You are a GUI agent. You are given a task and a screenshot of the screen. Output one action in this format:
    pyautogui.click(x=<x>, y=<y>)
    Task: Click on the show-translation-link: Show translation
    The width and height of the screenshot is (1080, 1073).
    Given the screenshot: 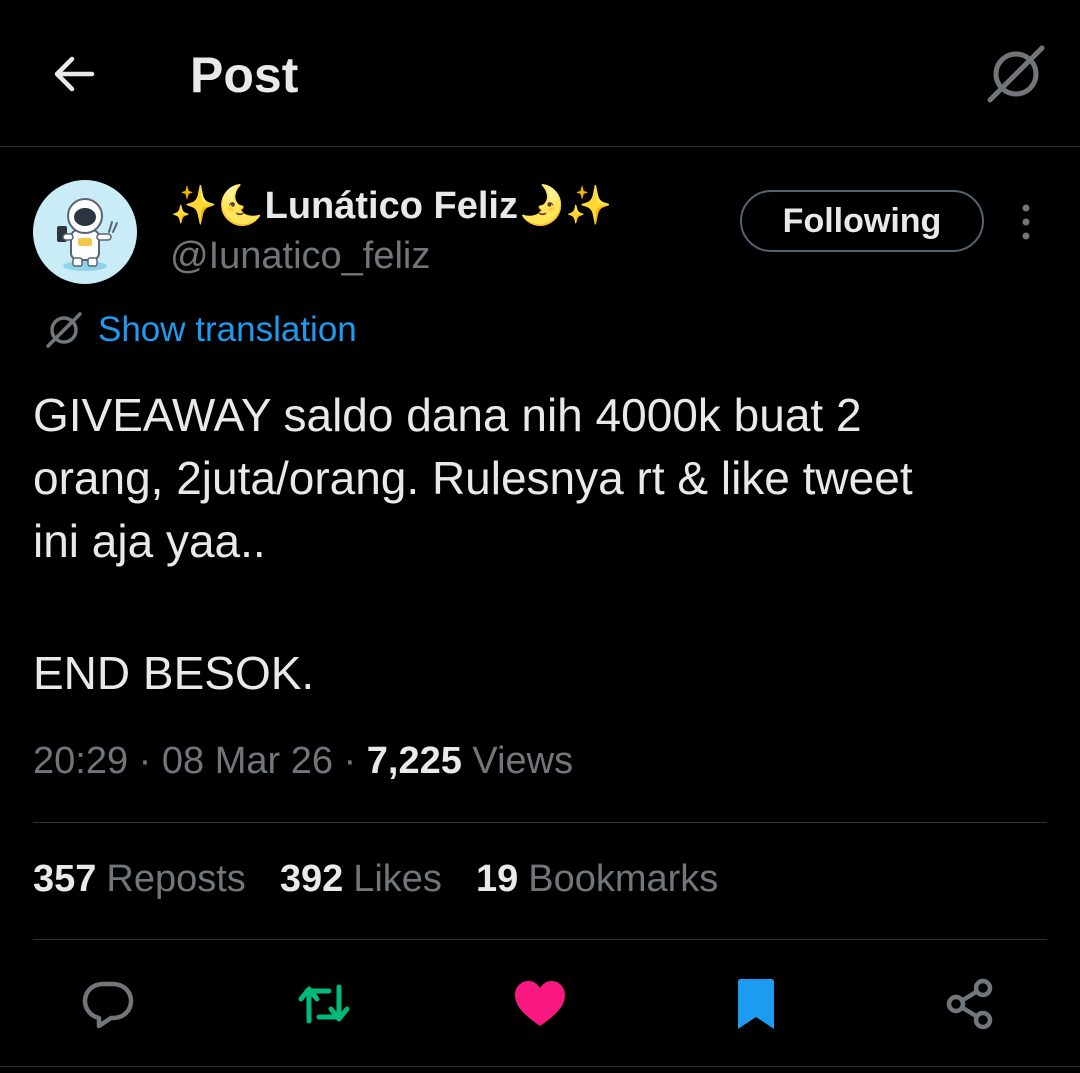 What is the action you would take?
    pyautogui.click(x=200, y=330)
    